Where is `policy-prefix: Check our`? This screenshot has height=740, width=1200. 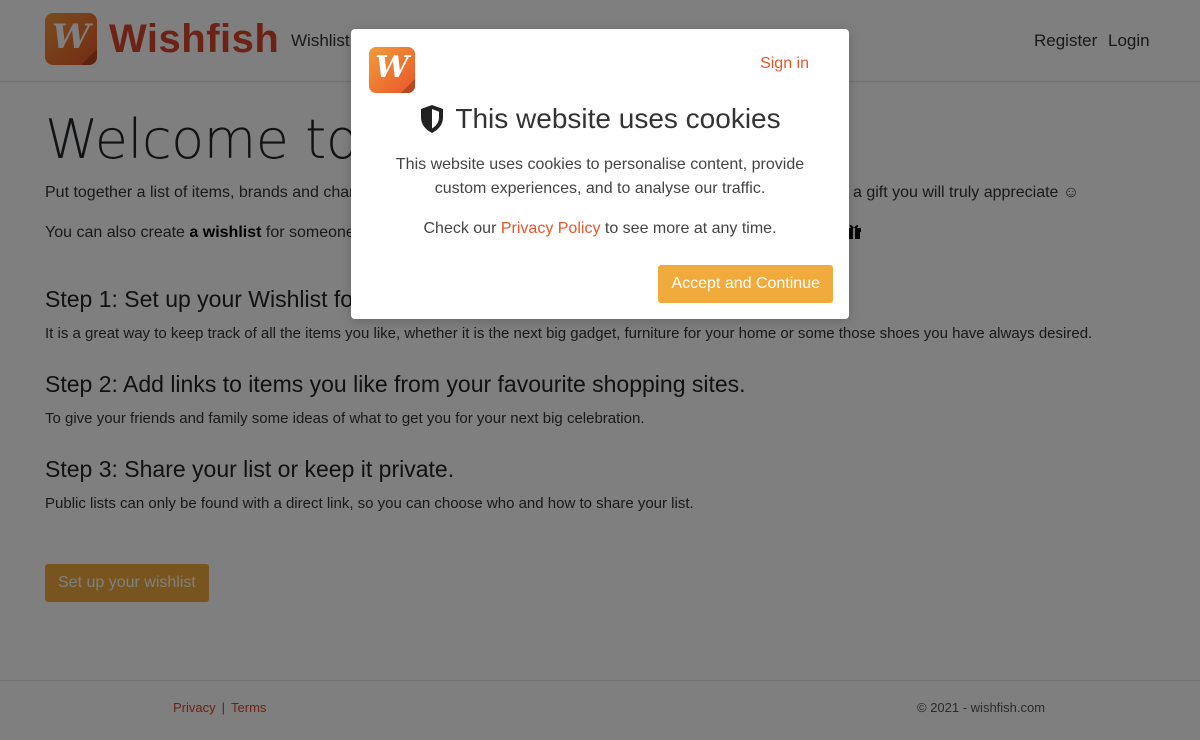
policy-prefix: Check our is located at coordinates (462, 228).